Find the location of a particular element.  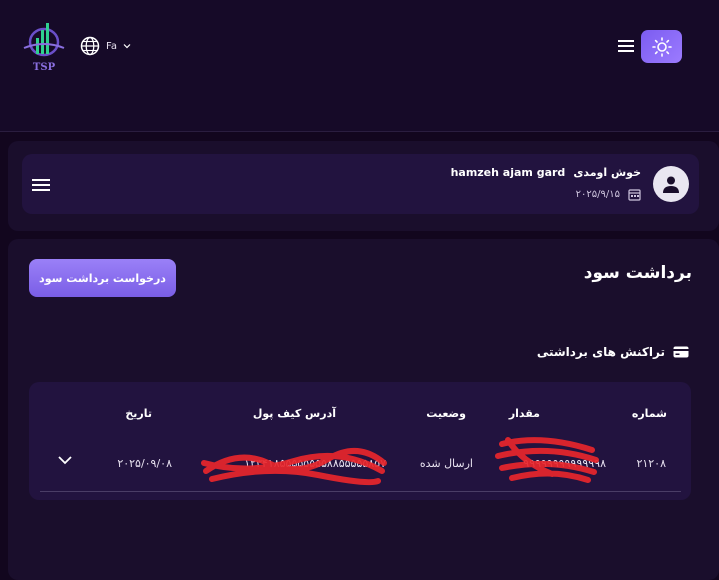

user-date: ۲۰۲۵/۹/۱۵ is located at coordinates (608, 194).